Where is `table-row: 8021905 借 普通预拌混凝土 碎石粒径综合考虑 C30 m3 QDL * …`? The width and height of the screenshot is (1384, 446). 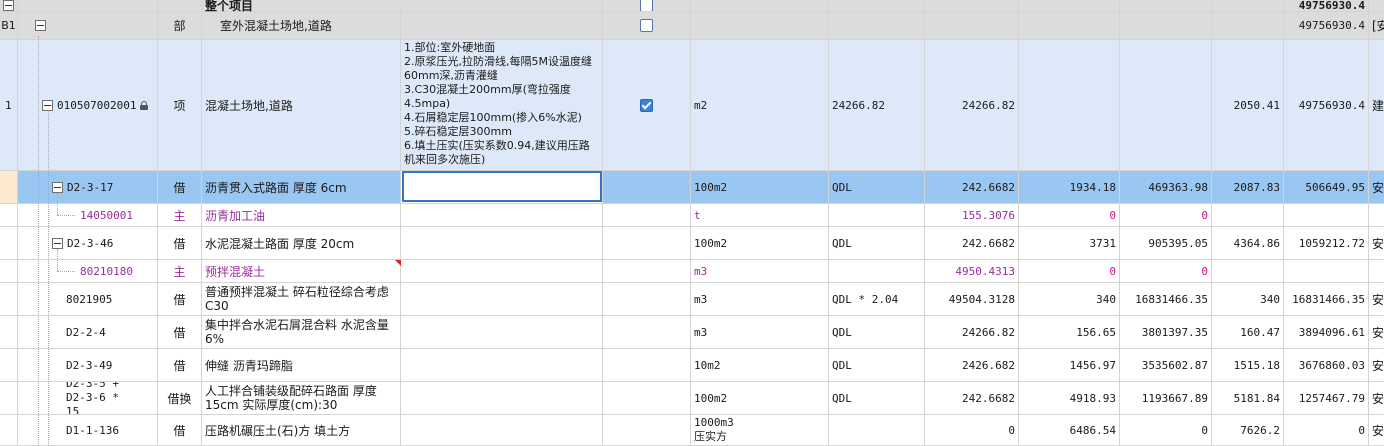 table-row: 8021905 借 普通预拌混凝土 碎石粒径综合考虑 C30 m3 QDL * … is located at coordinates (692, 299).